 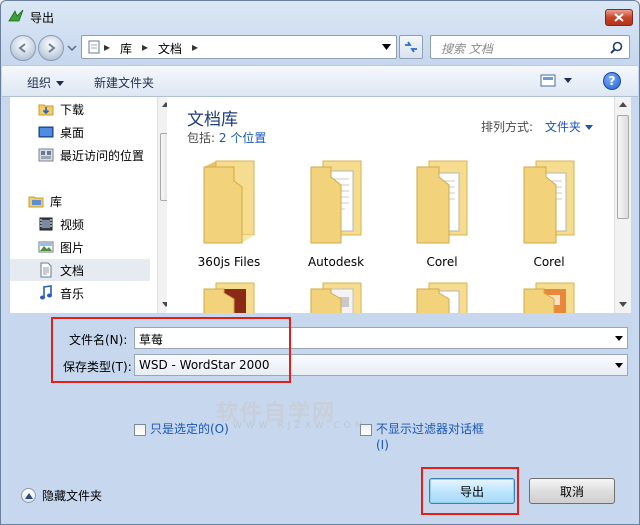 What do you see at coordinates (386, 47) in the screenshot?
I see `address-chevron-down-icon` at bounding box center [386, 47].